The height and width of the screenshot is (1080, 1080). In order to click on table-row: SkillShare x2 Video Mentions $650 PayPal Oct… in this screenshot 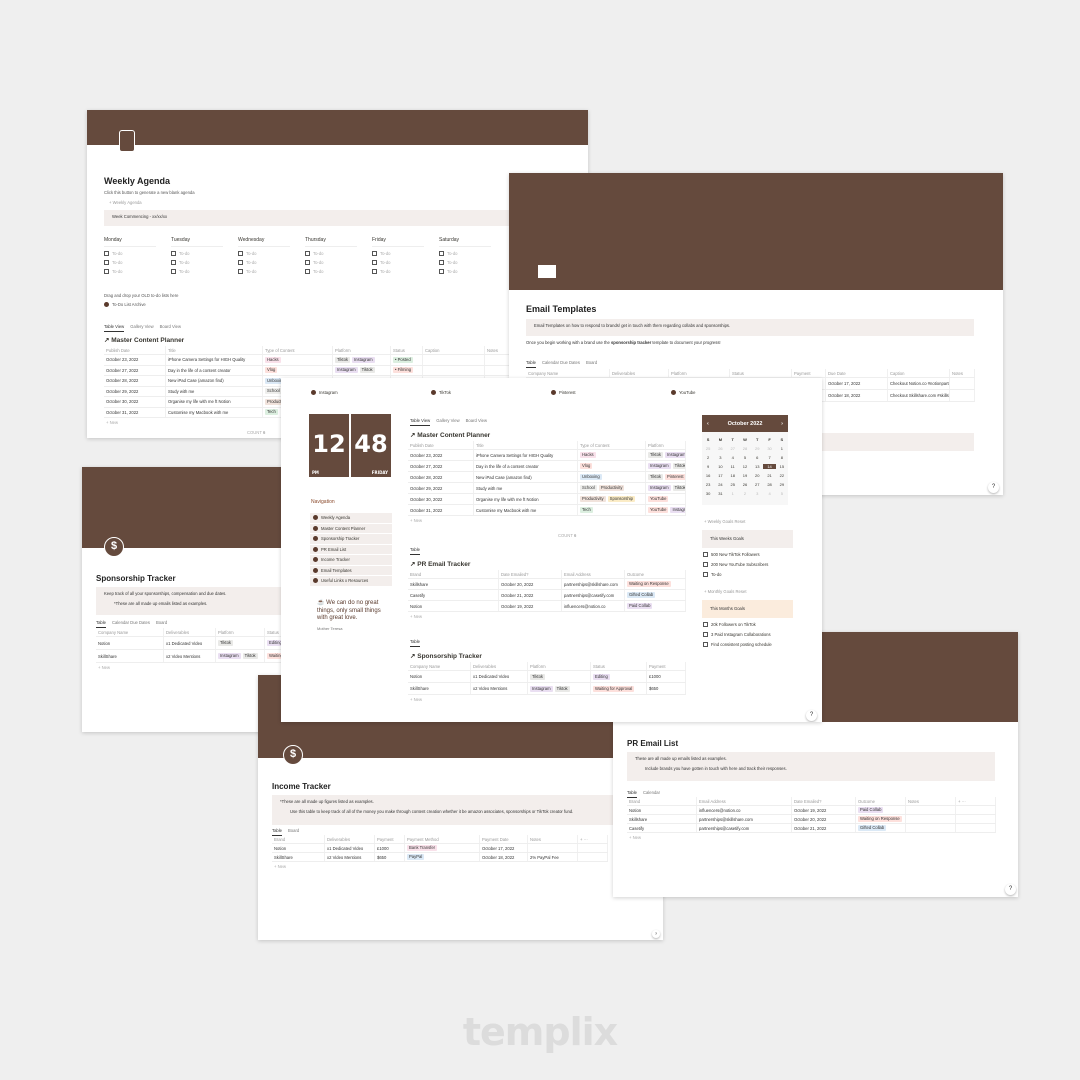, I will do `click(440, 857)`.